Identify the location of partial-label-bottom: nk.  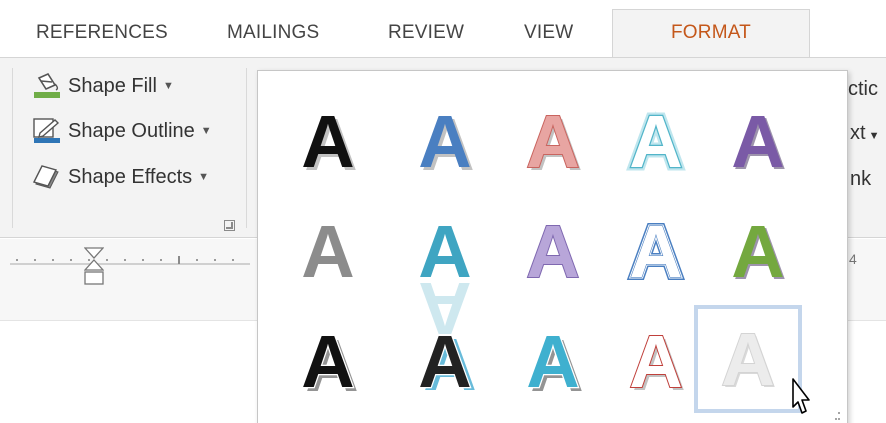
(861, 179).